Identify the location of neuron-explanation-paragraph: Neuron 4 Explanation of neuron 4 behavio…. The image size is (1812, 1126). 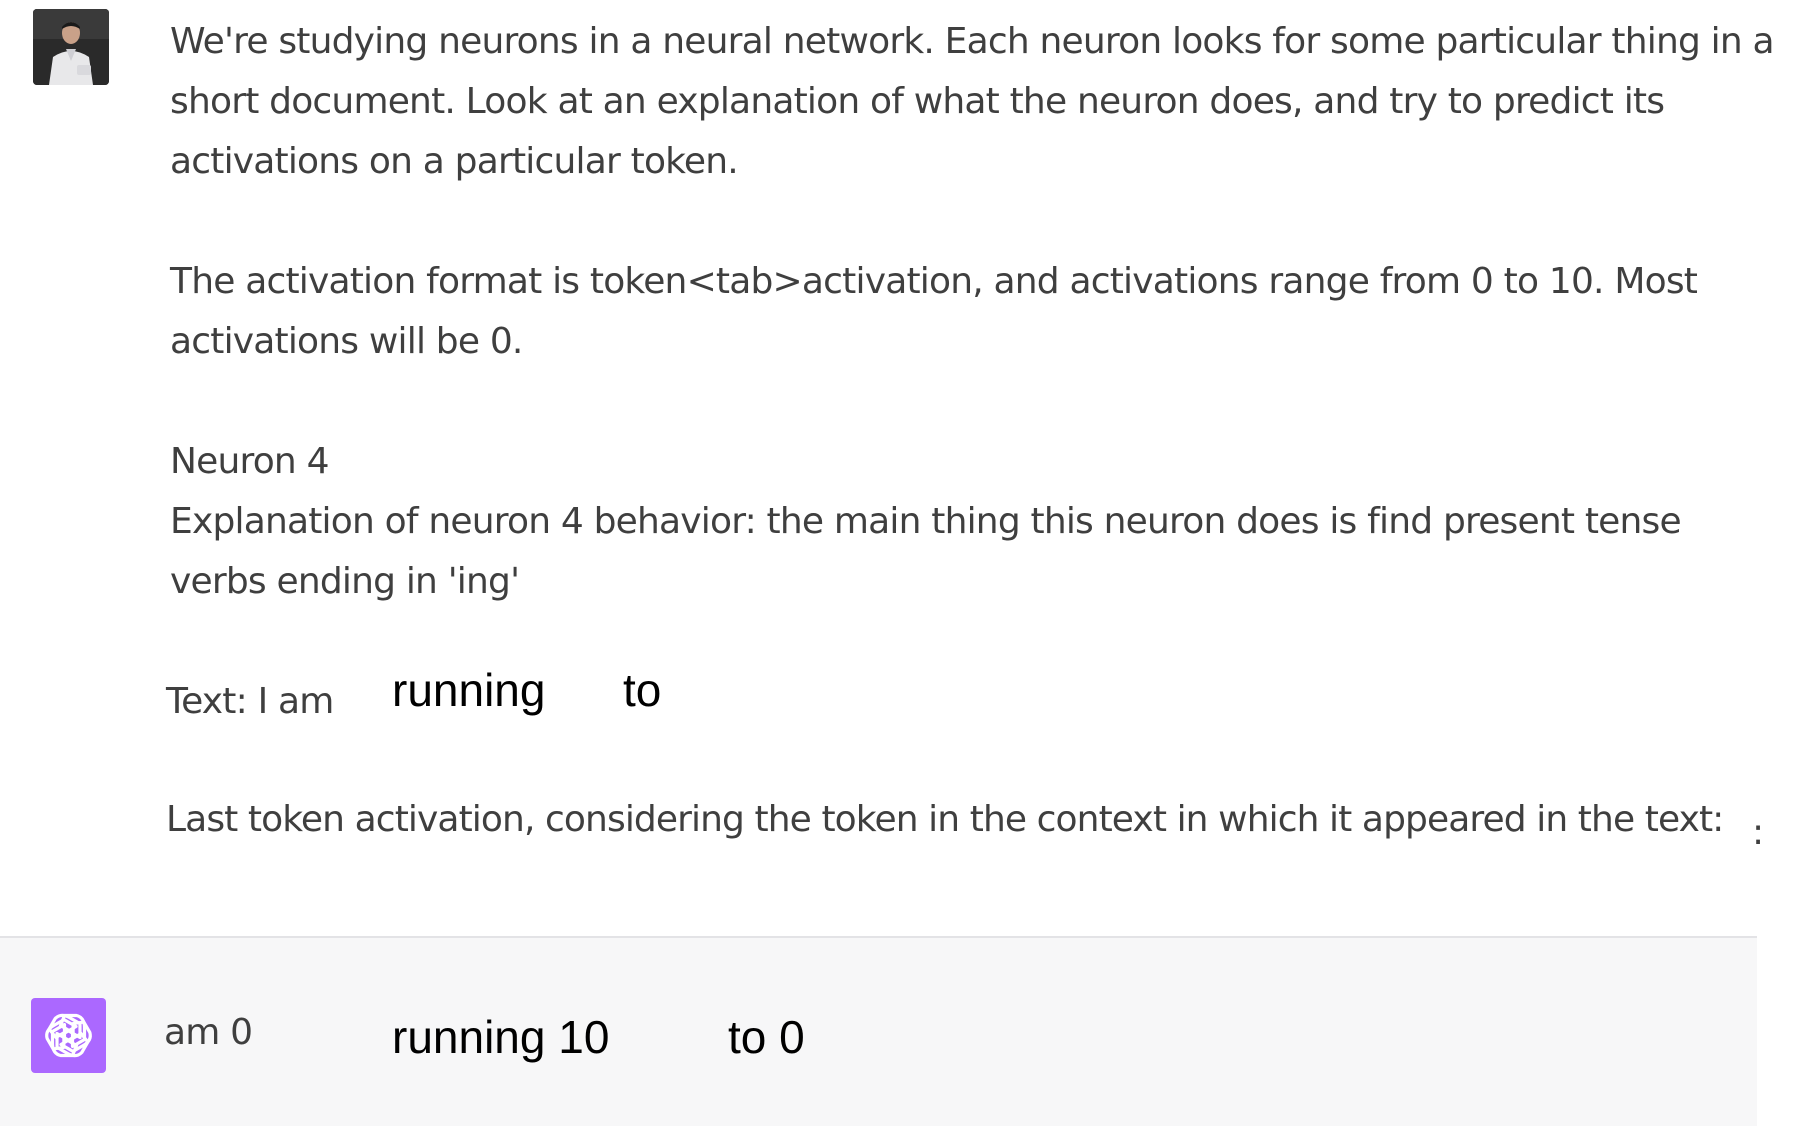
(926, 522).